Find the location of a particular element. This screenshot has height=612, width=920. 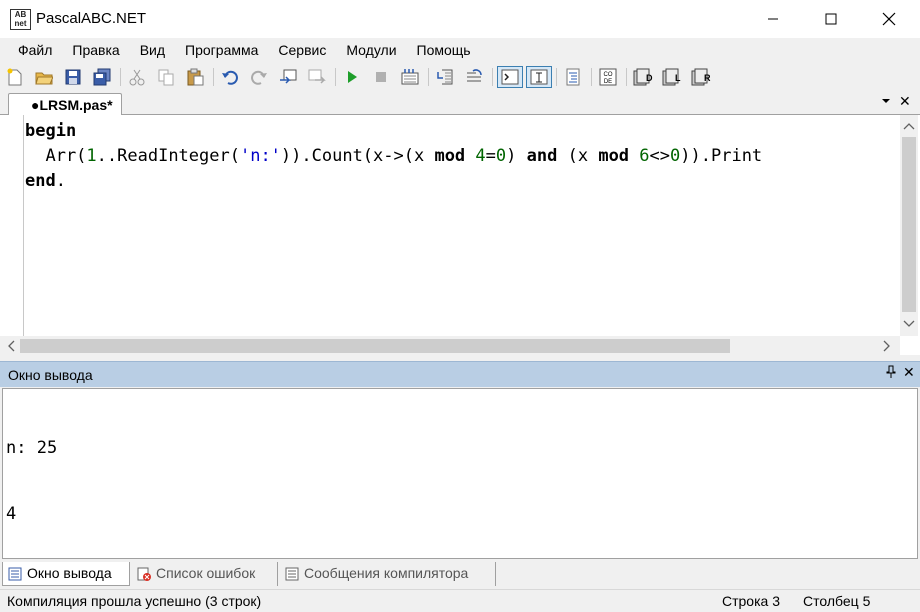

maximize-button is located at coordinates (831, 19).